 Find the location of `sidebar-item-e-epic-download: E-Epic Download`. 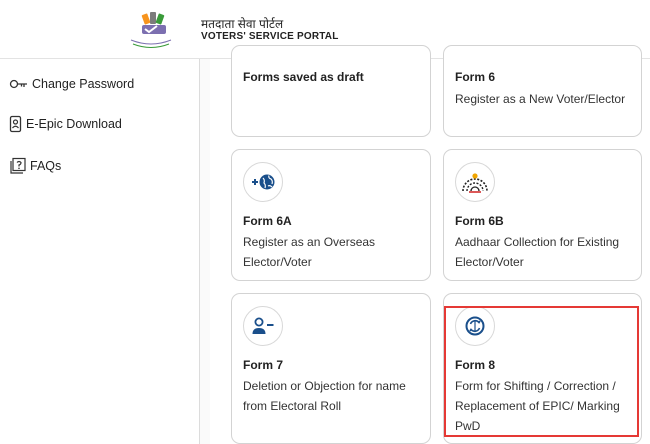

sidebar-item-e-epic-download: E-Epic Download is located at coordinates (65, 124).